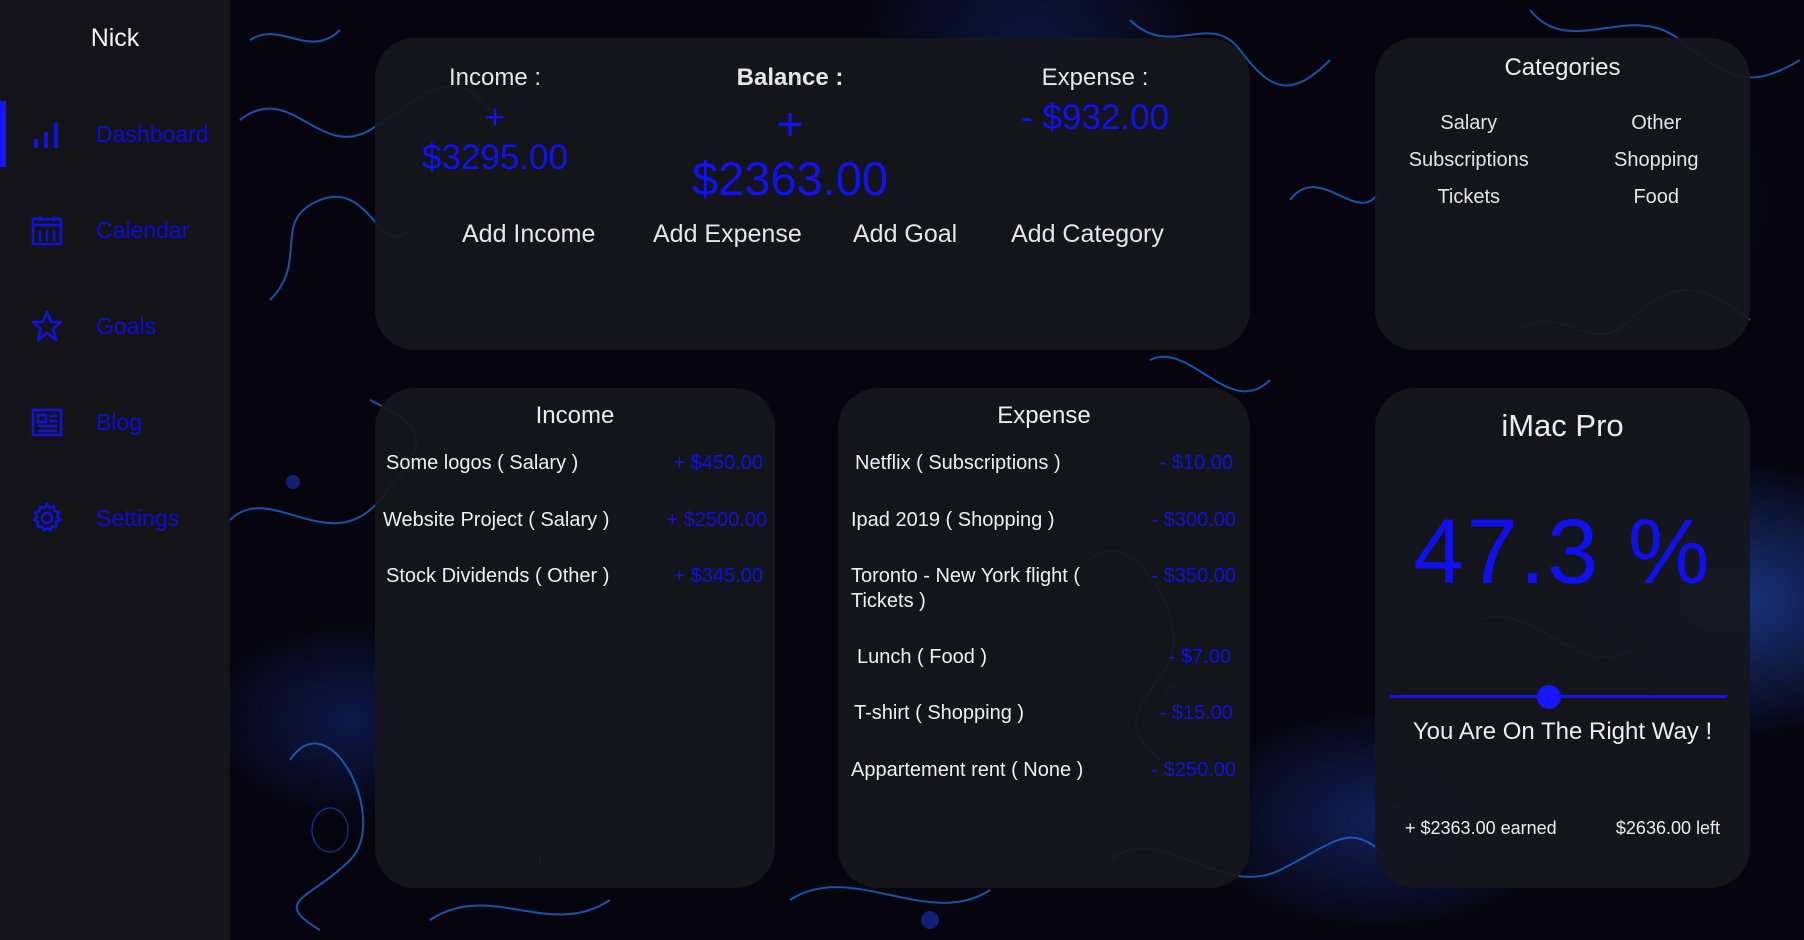 This screenshot has width=1804, height=940. Describe the element at coordinates (1657, 160) in the screenshot. I see `category-item: Shopping` at that location.